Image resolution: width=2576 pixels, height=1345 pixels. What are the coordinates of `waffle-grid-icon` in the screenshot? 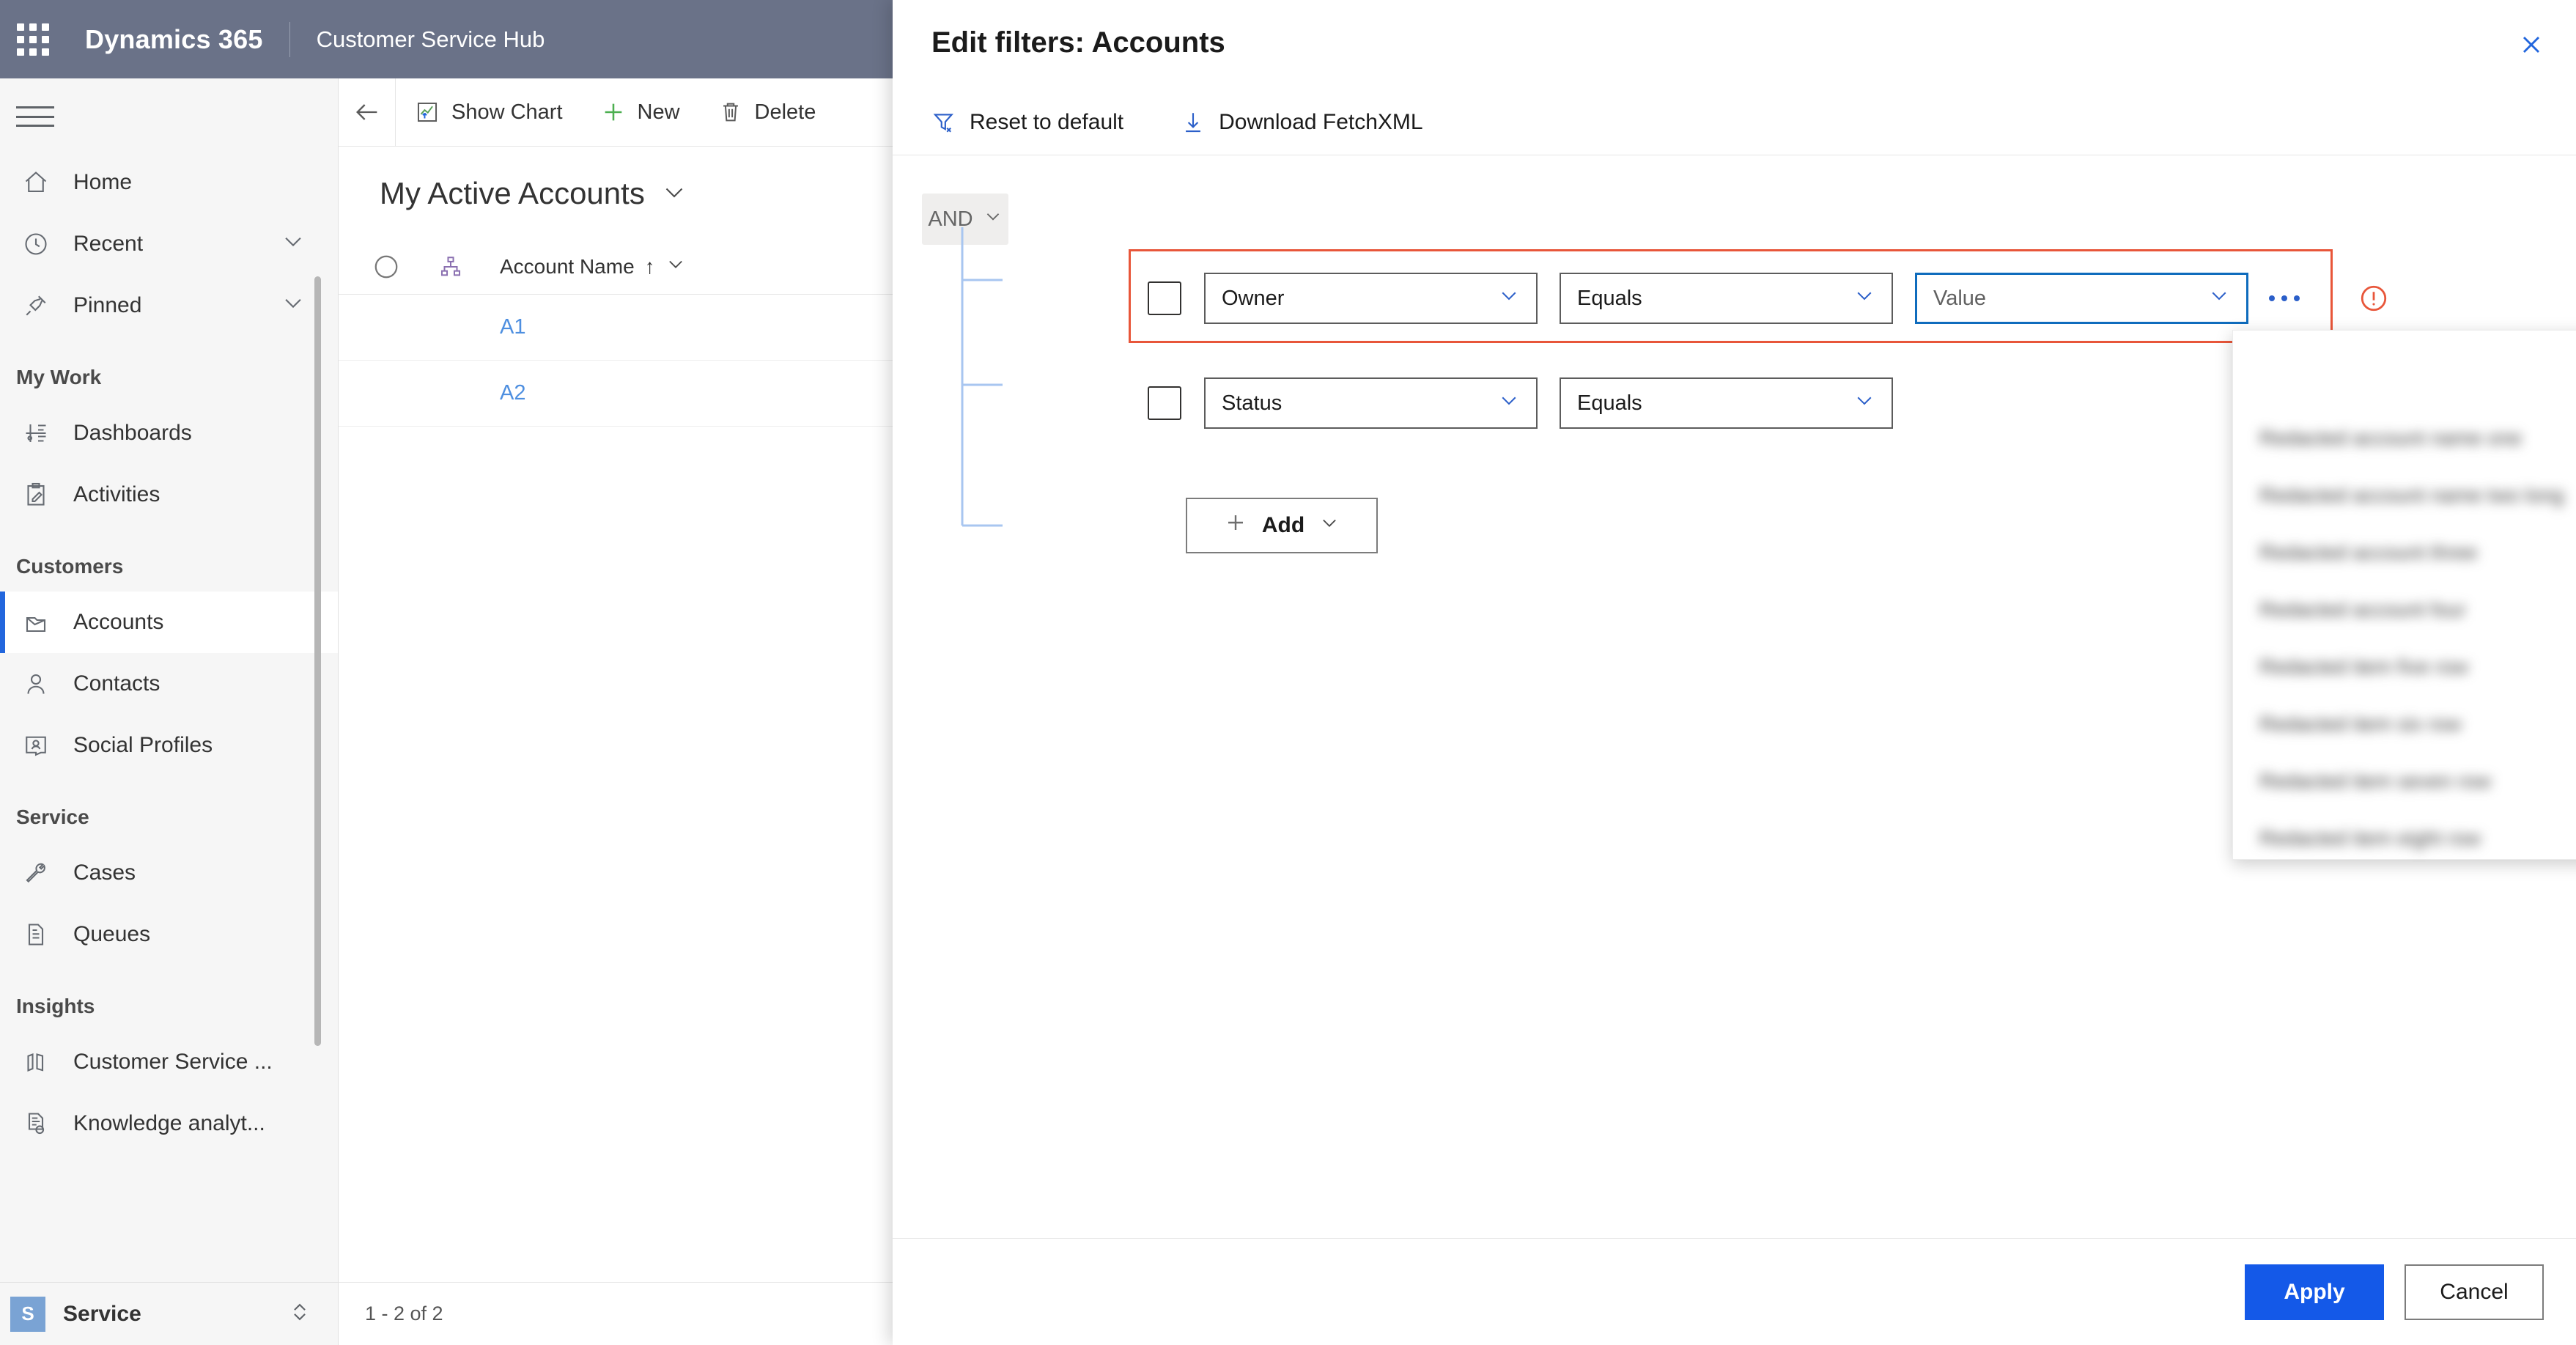 It's located at (33, 40).